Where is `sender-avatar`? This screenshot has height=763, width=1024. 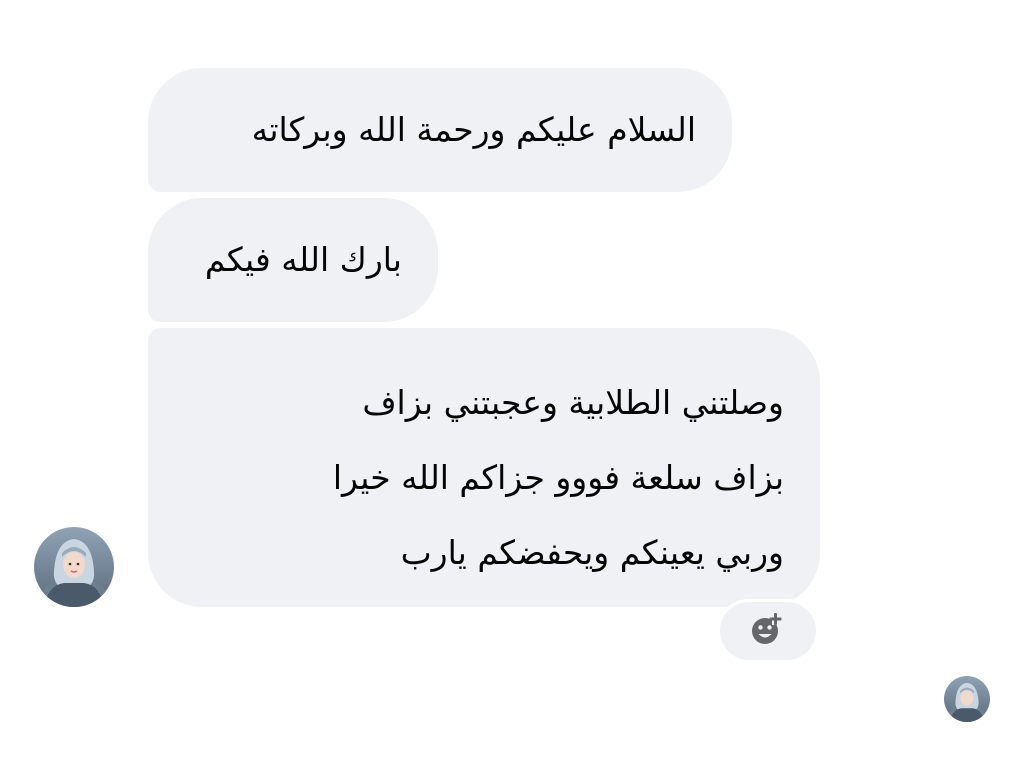
sender-avatar is located at coordinates (74, 567).